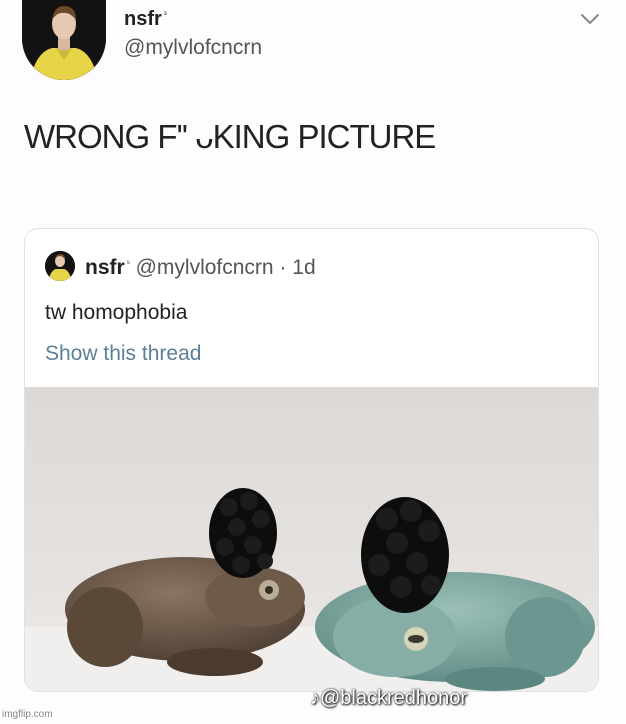 The width and height of the screenshot is (626, 724). What do you see at coordinates (27, 714) in the screenshot?
I see `imgflip-watermark: imgflip.com` at bounding box center [27, 714].